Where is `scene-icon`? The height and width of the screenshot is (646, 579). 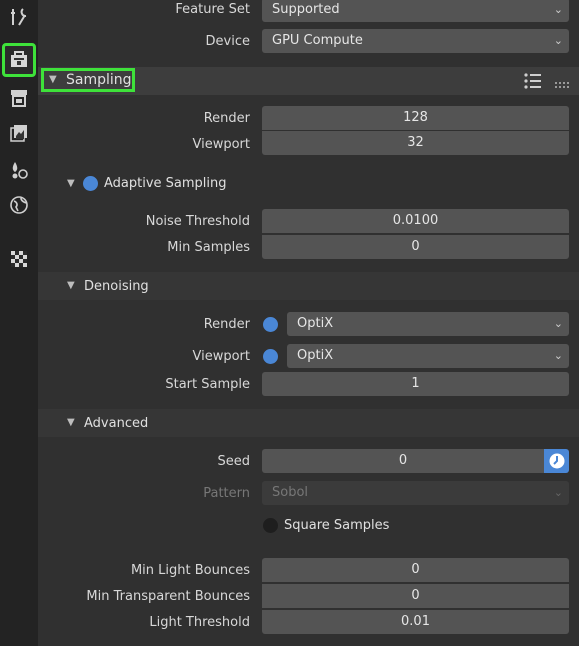
scene-icon is located at coordinates (20, 170).